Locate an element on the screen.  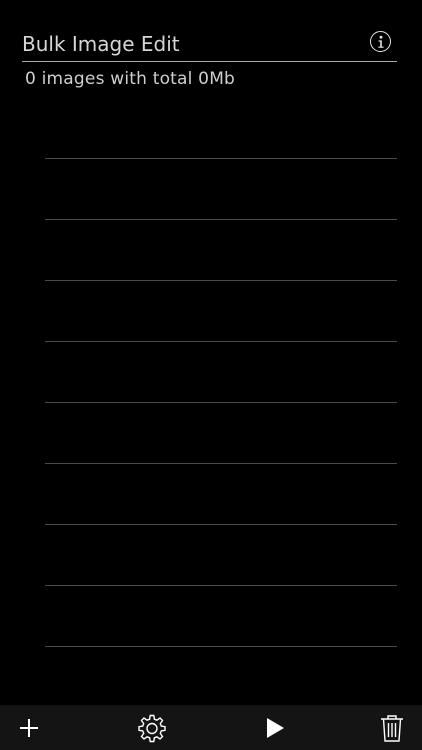
app-header: Bulk Image Edit is located at coordinates (209, 45).